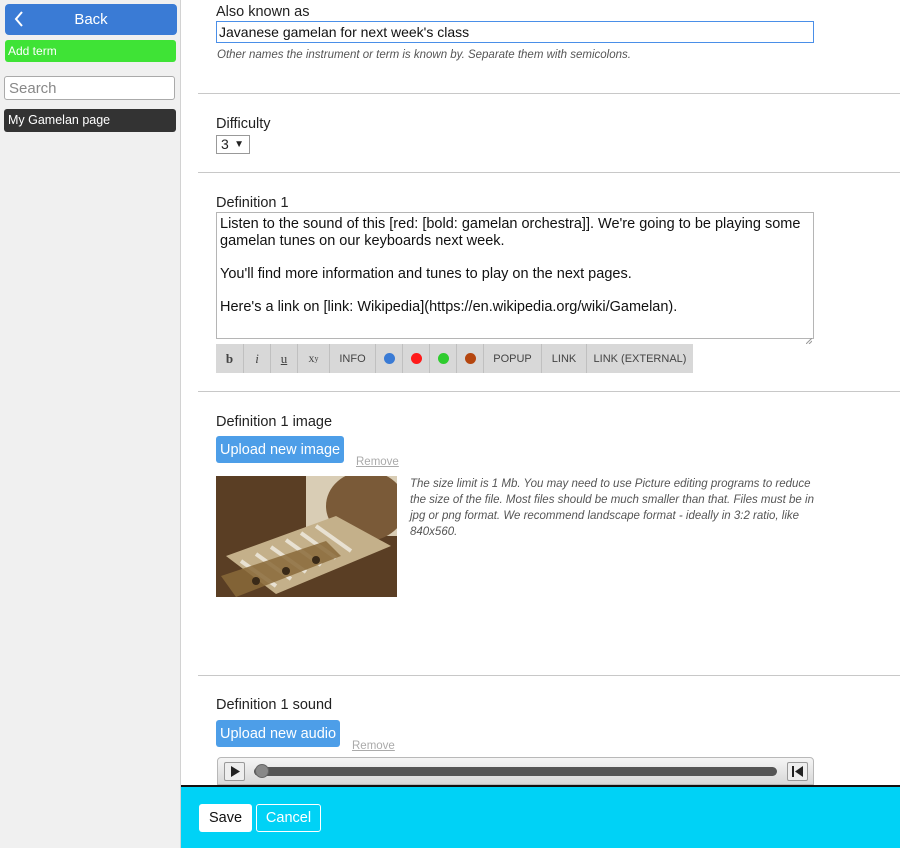 The height and width of the screenshot is (848, 900). Describe the element at coordinates (288, 818) in the screenshot. I see `cancel-button: Cancel` at that location.